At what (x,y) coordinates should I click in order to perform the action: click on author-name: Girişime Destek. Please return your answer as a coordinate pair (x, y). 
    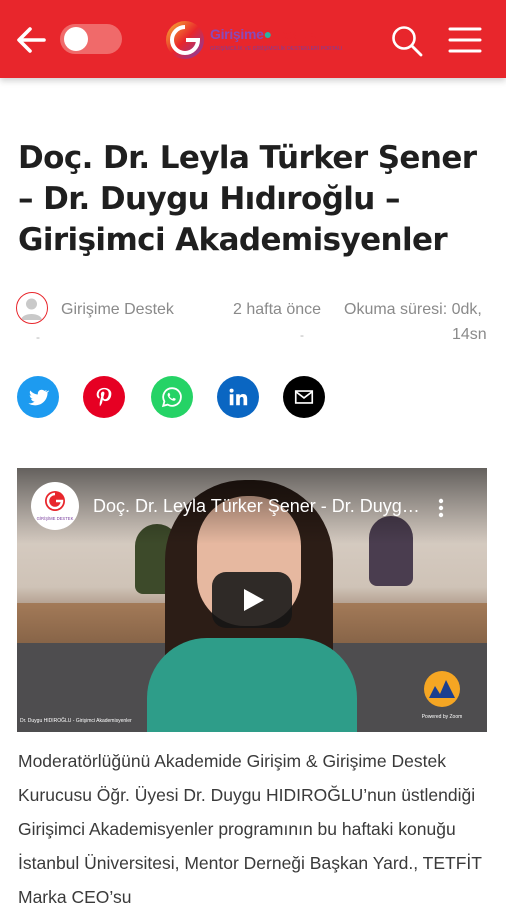
    Looking at the image, I should click on (117, 310).